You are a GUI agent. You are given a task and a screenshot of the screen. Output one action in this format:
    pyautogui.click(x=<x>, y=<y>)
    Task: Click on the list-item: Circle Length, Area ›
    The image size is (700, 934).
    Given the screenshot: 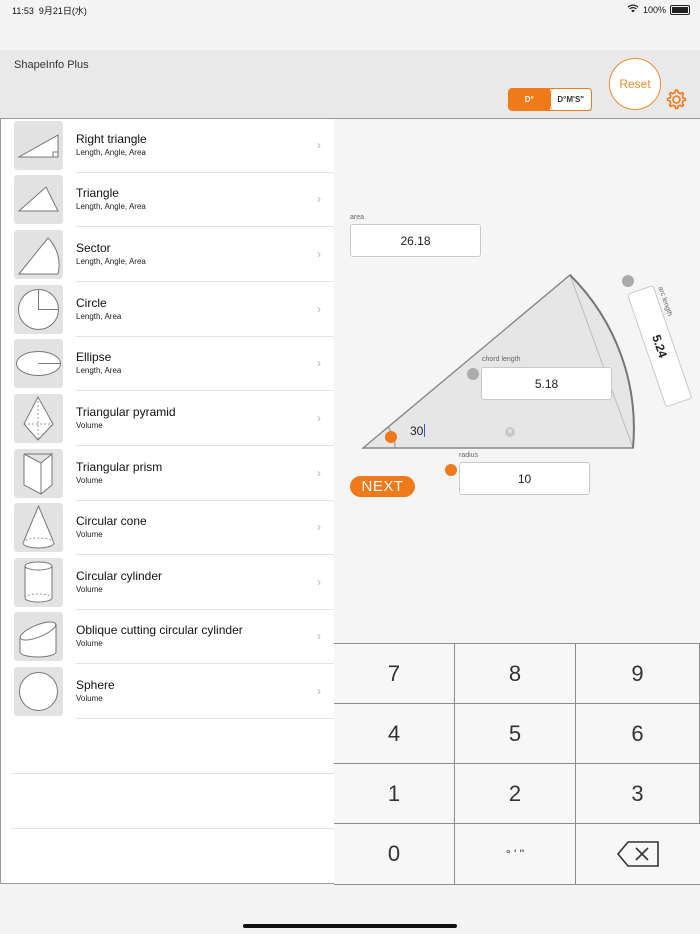 What is the action you would take?
    pyautogui.click(x=167, y=310)
    